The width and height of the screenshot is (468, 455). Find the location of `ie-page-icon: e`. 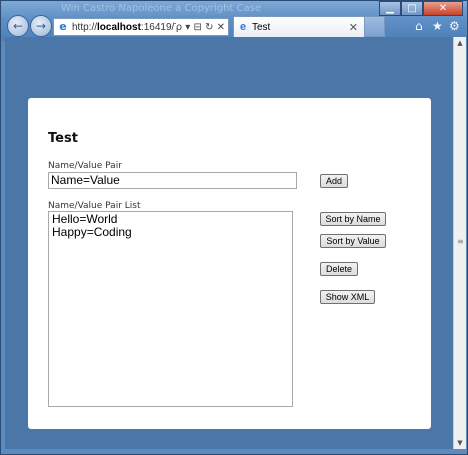

ie-page-icon: e is located at coordinates (63, 26).